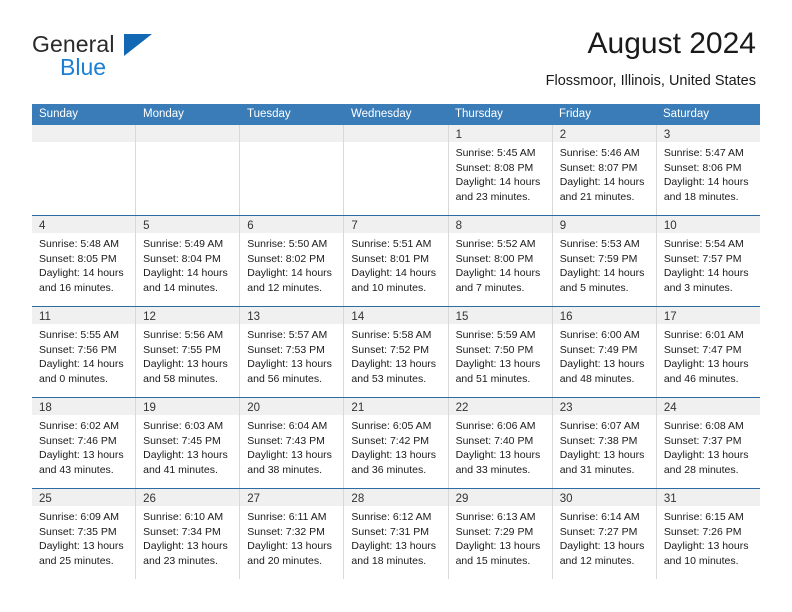  I want to click on day-number-bar: 10, so click(708, 224).